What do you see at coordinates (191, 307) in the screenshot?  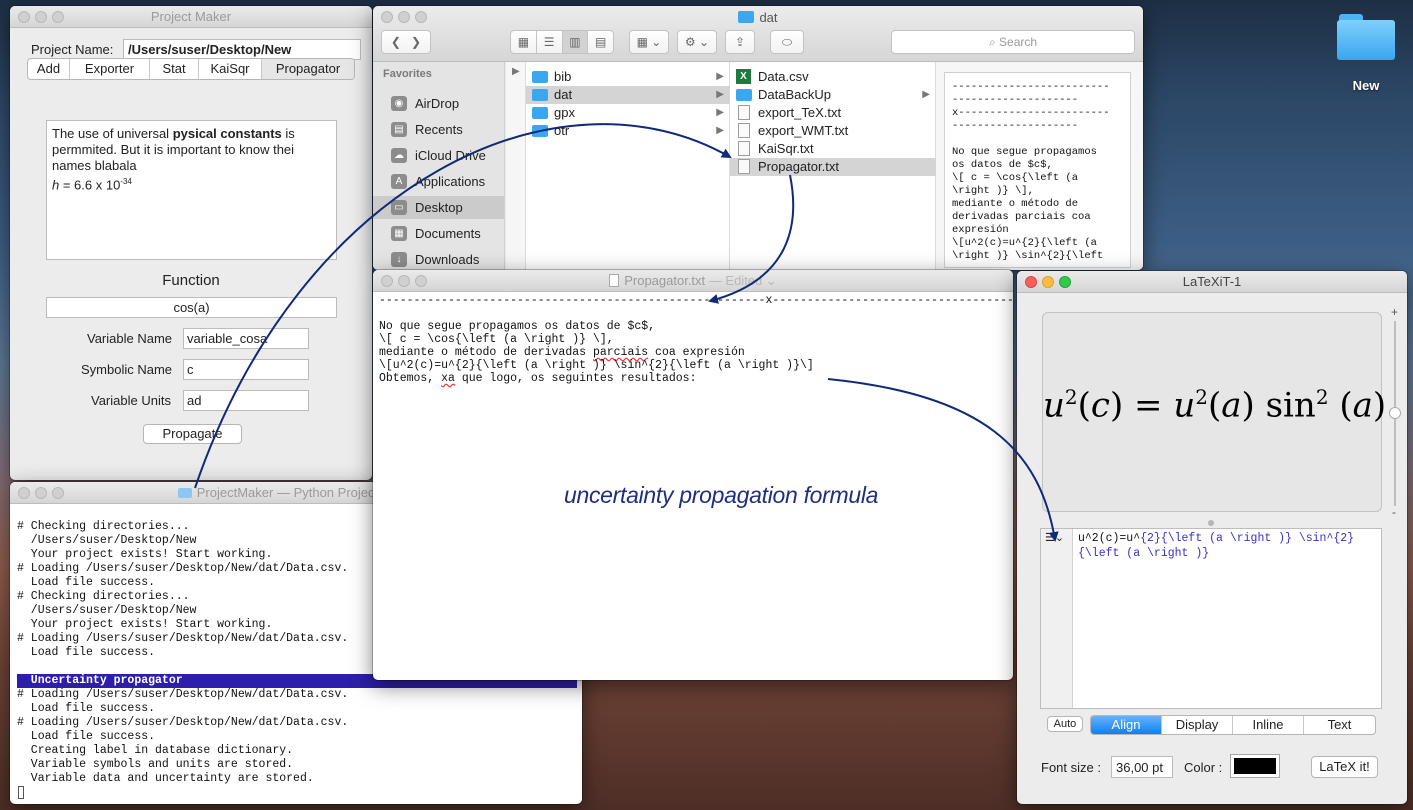 I see `function-field: cos(a)` at bounding box center [191, 307].